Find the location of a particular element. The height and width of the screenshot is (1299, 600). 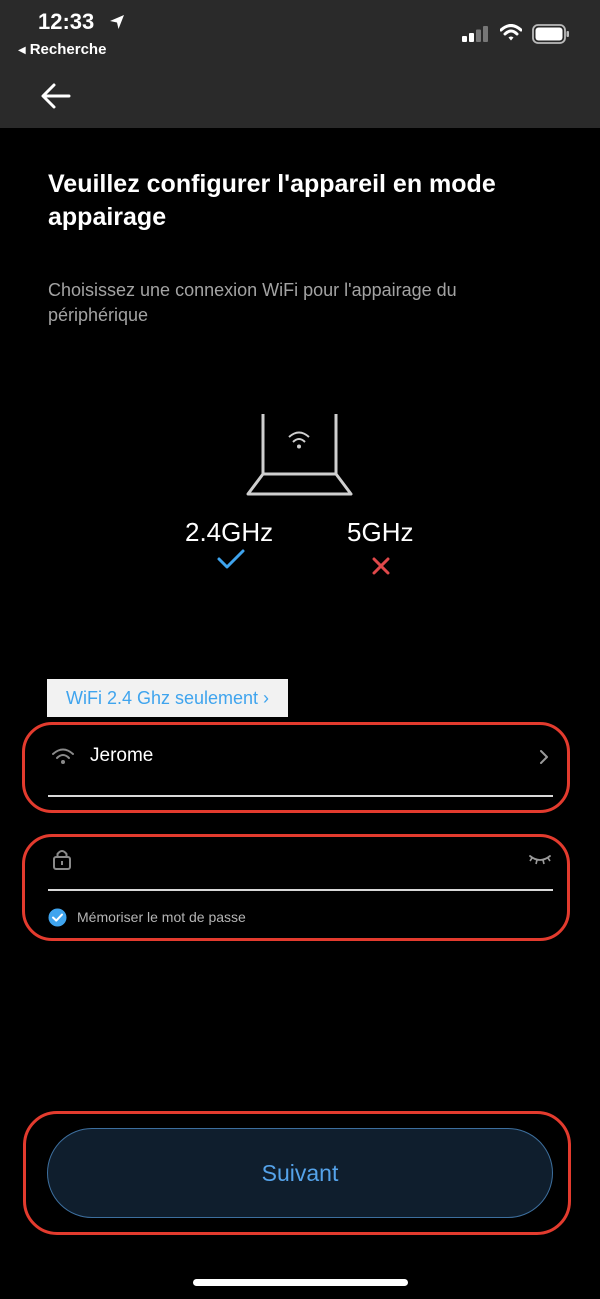

wifi-icon is located at coordinates (511, 32).